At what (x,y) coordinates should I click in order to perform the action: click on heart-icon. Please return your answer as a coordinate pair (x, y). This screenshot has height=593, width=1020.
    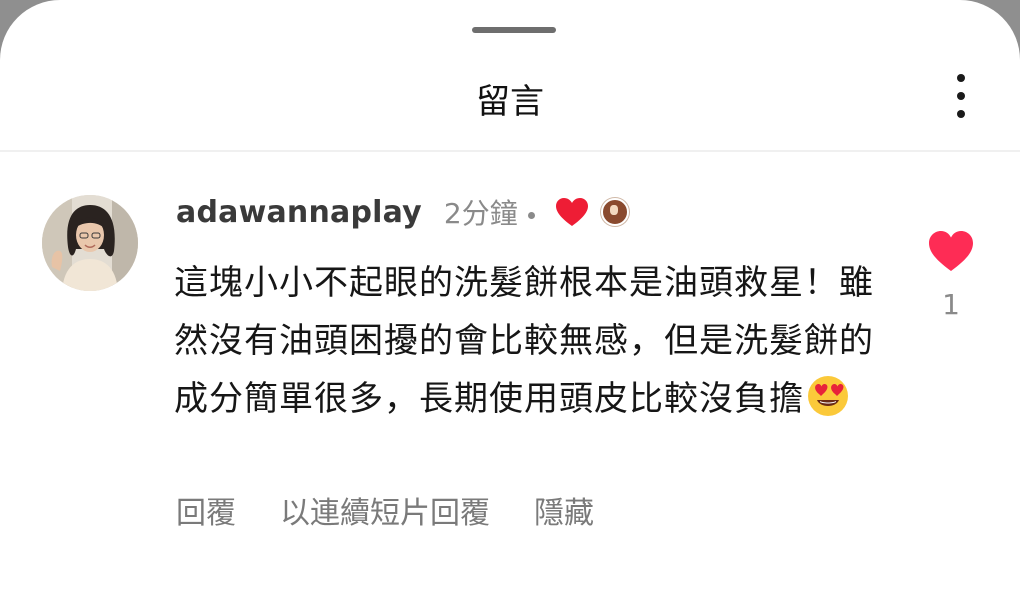
    Looking at the image, I should click on (951, 251).